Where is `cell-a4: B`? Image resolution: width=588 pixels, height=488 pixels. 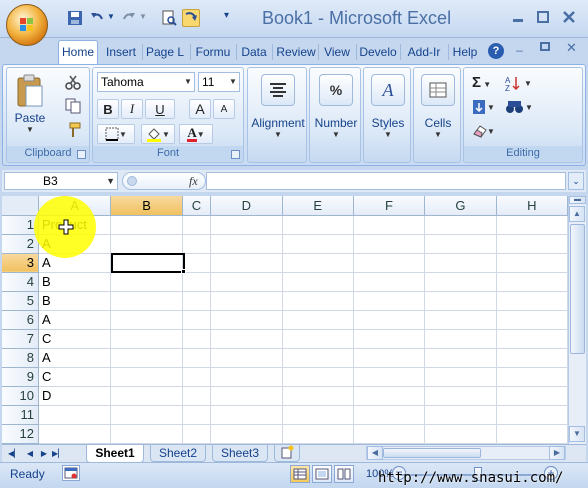
cell-a4: B is located at coordinates (75, 282).